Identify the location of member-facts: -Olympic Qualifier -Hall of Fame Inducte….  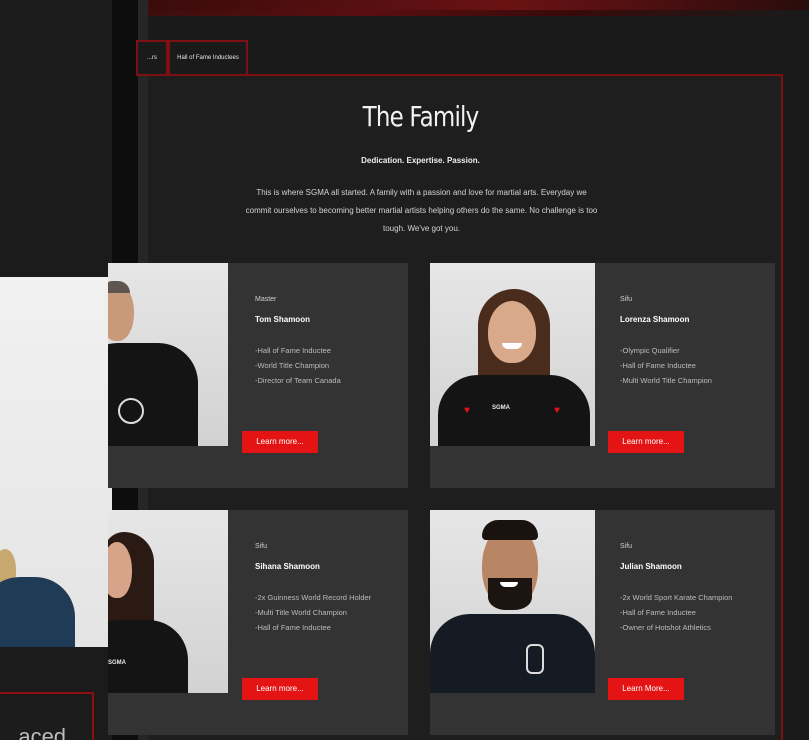
(666, 365).